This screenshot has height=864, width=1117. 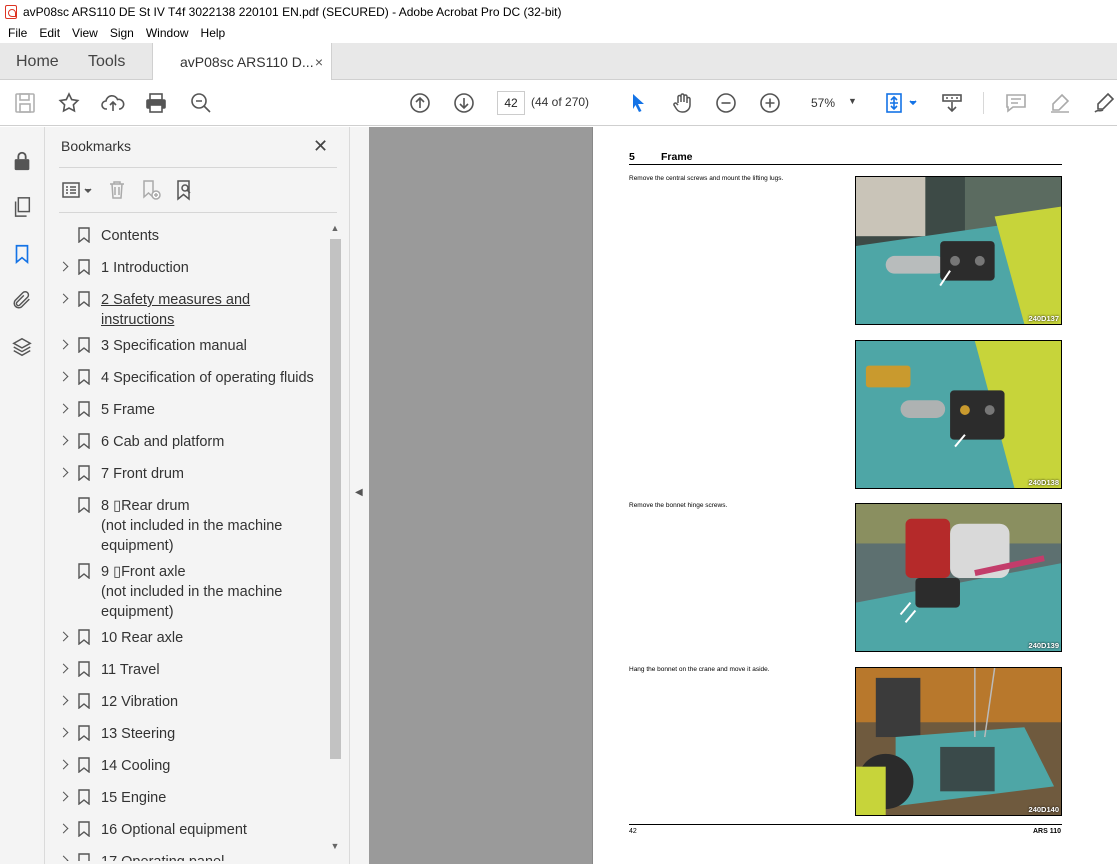 What do you see at coordinates (1043, 645) in the screenshot?
I see `photo-caption: 240D139` at bounding box center [1043, 645].